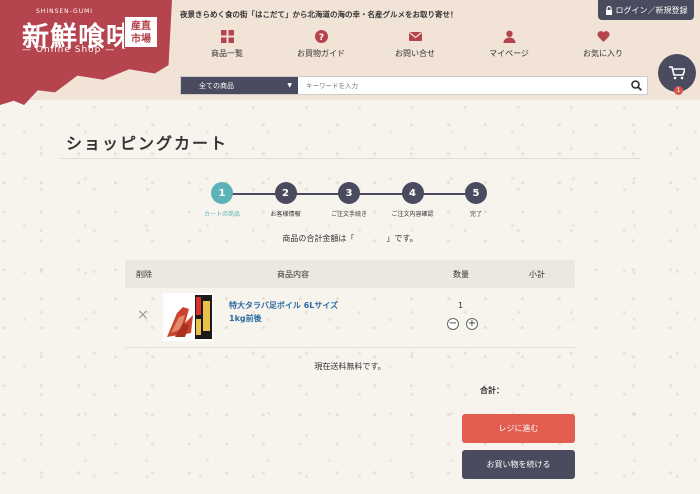 This screenshot has width=700, height=494. Describe the element at coordinates (603, 53) in the screenshot. I see `nav-item-label: お気に入り` at that location.